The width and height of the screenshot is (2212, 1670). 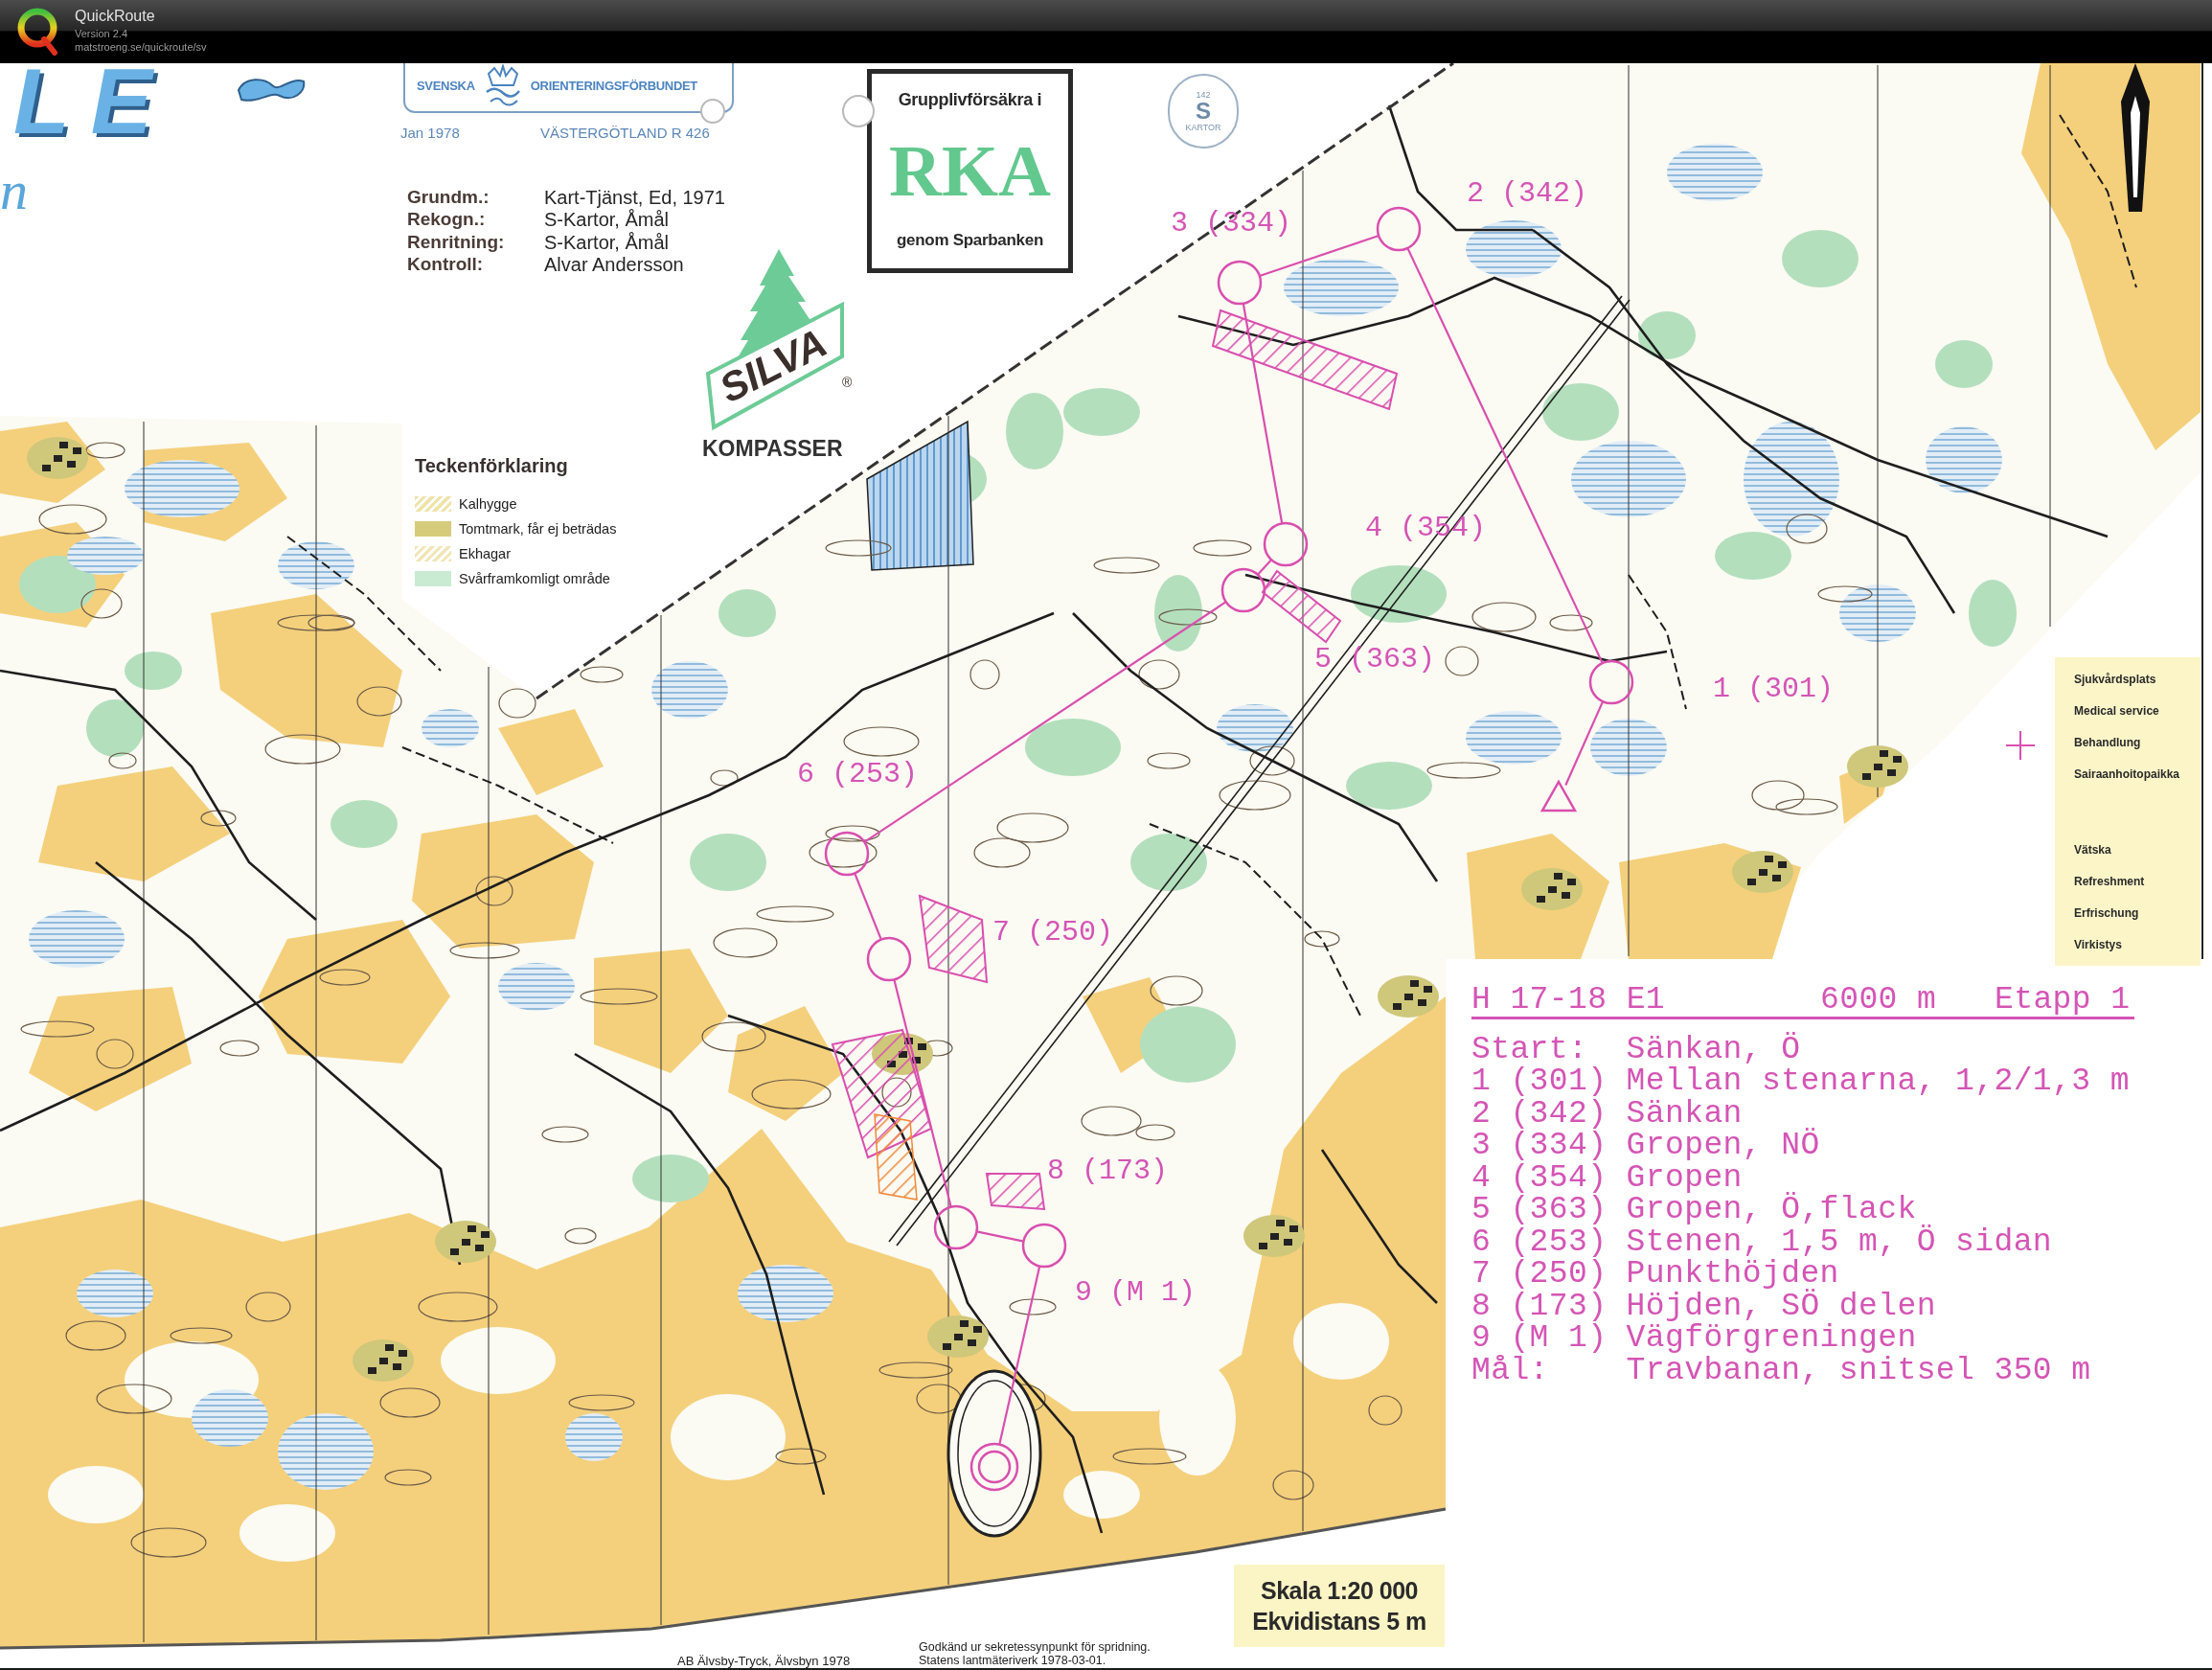 What do you see at coordinates (1482, 1210) in the screenshot?
I see `control-number: 5` at bounding box center [1482, 1210].